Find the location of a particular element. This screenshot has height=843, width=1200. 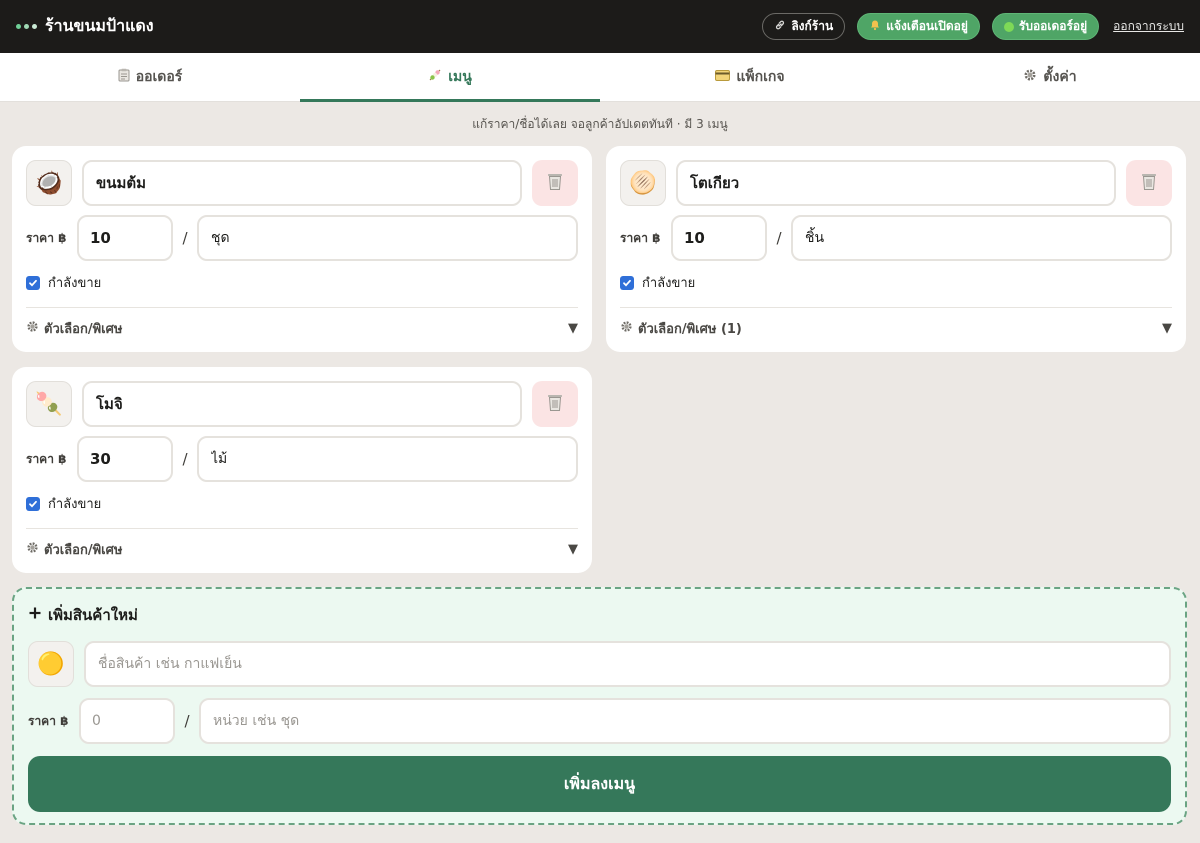

clipboard-icon is located at coordinates (124, 77).